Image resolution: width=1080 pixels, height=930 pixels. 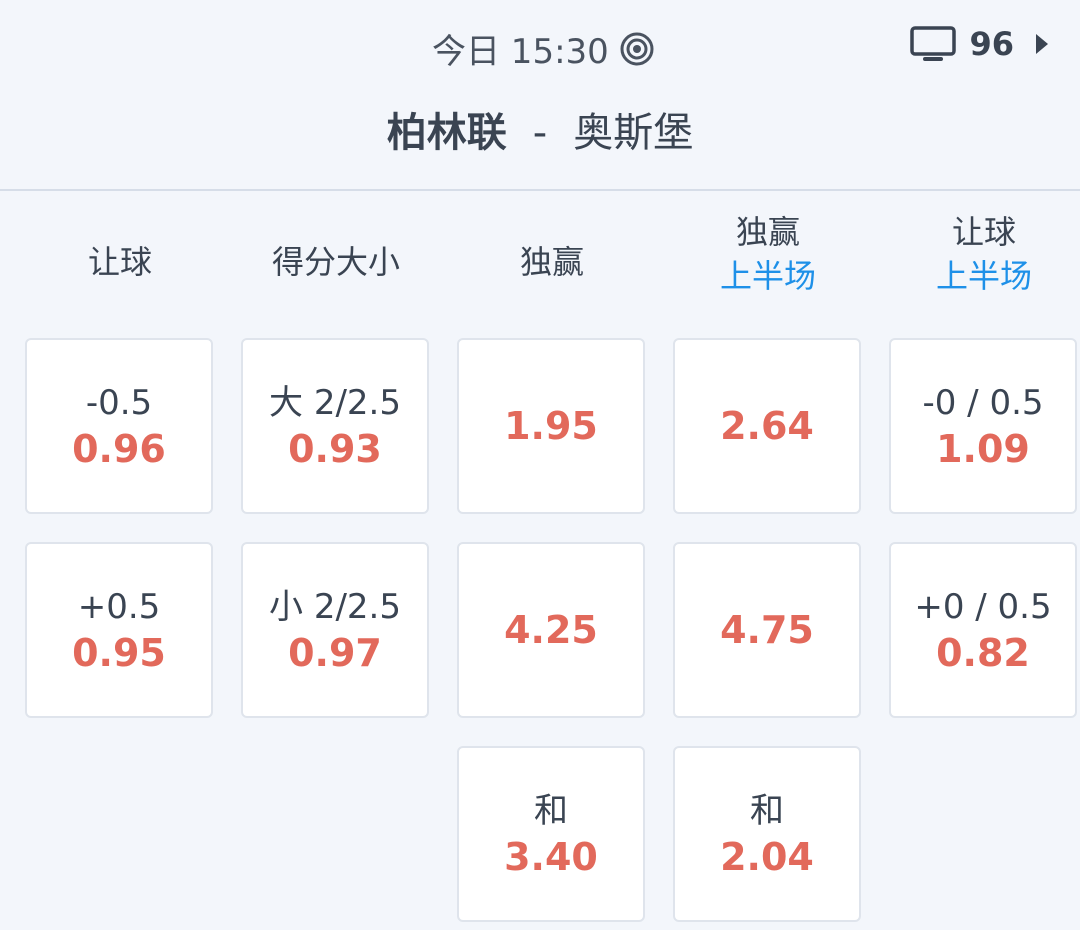 What do you see at coordinates (119, 607) in the screenshot?
I see `odds-line: +0.5` at bounding box center [119, 607].